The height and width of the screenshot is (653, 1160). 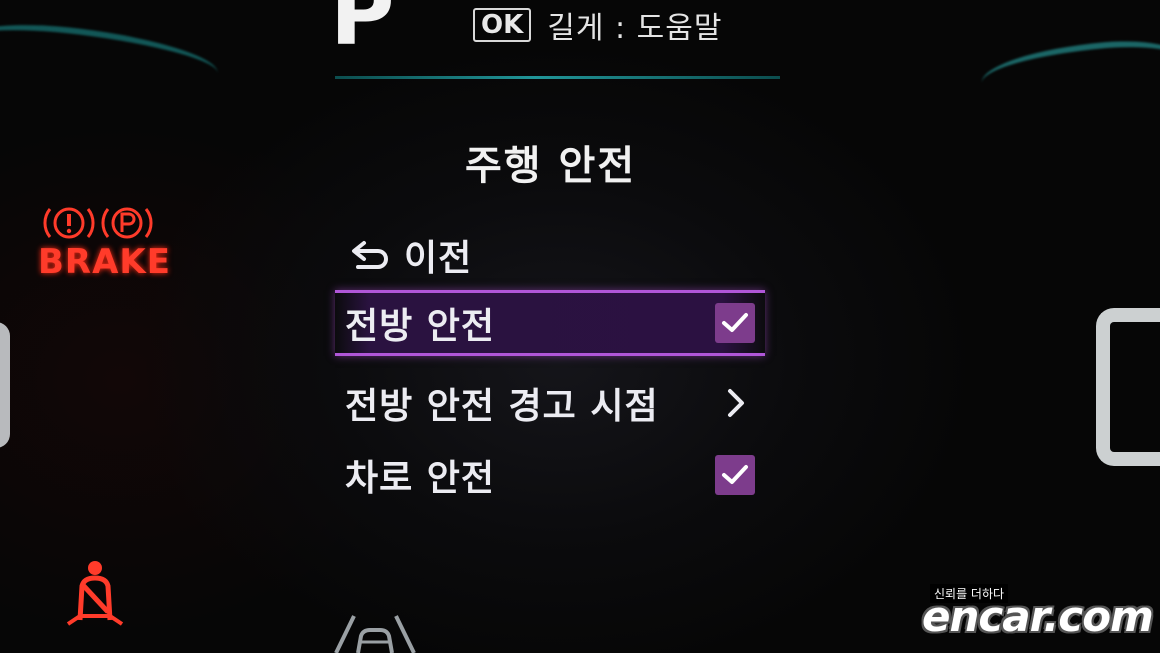 What do you see at coordinates (635, 28) in the screenshot?
I see `help-text: 길게 : 도움말` at bounding box center [635, 28].